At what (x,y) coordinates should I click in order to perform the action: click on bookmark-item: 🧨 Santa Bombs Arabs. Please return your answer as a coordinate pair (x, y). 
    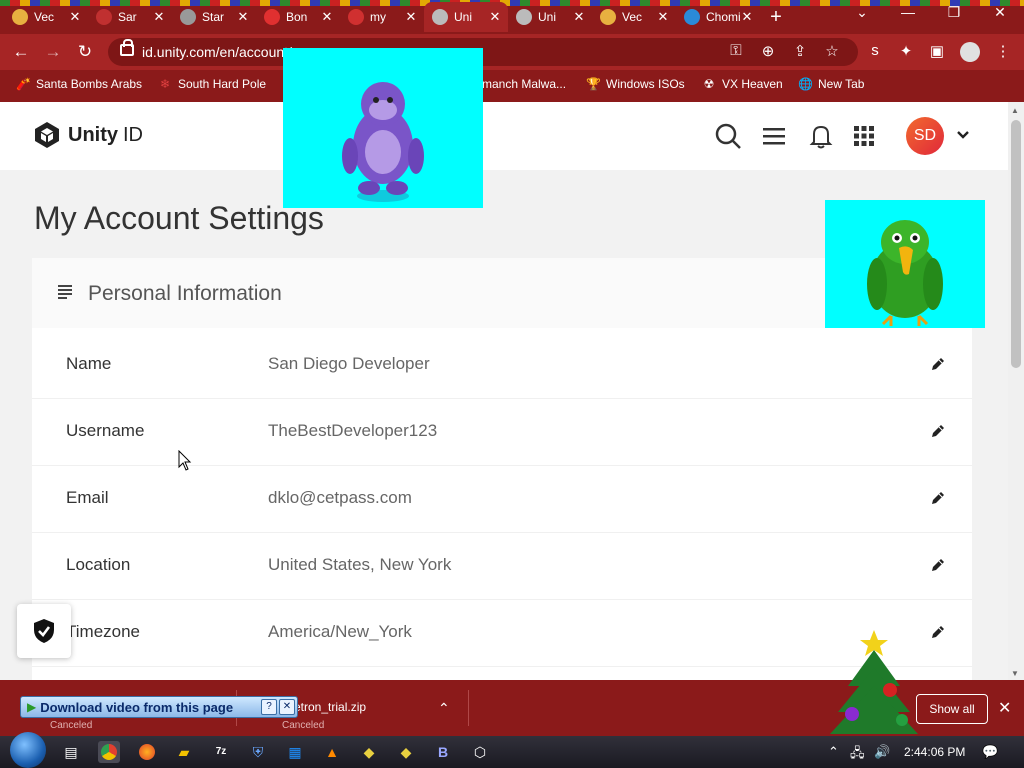
    Looking at the image, I should click on (79, 84).